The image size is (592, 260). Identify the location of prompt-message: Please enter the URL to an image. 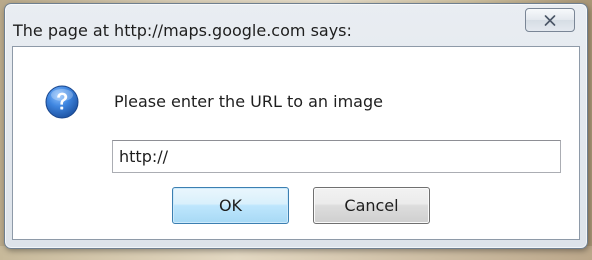
(248, 101).